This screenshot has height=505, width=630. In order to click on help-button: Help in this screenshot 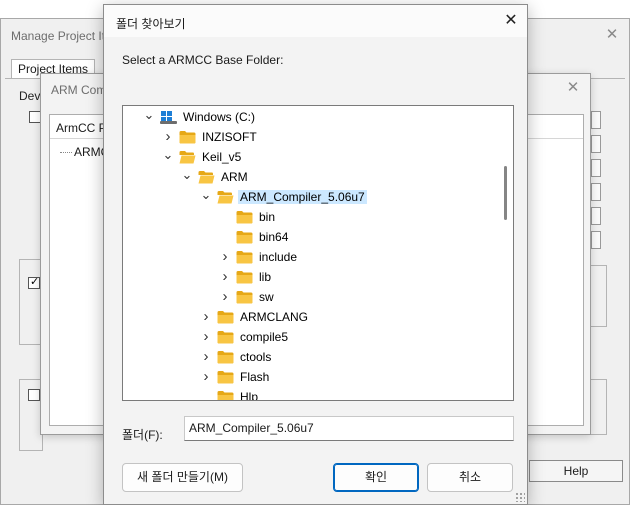, I will do `click(576, 471)`.